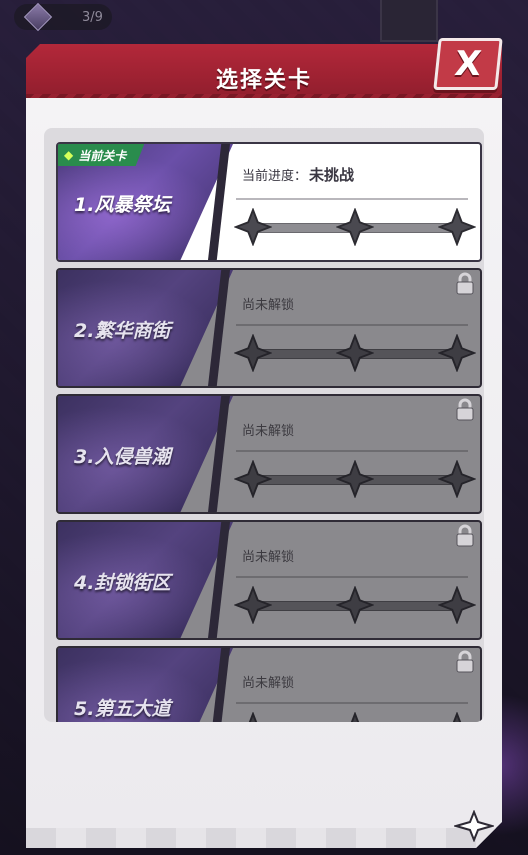 This screenshot has height=855, width=528. Describe the element at coordinates (269, 202) in the screenshot. I see `stage-card-1: ◆ 当前关卡 1.风暴祭坛 当前进度： 未挑战` at that location.